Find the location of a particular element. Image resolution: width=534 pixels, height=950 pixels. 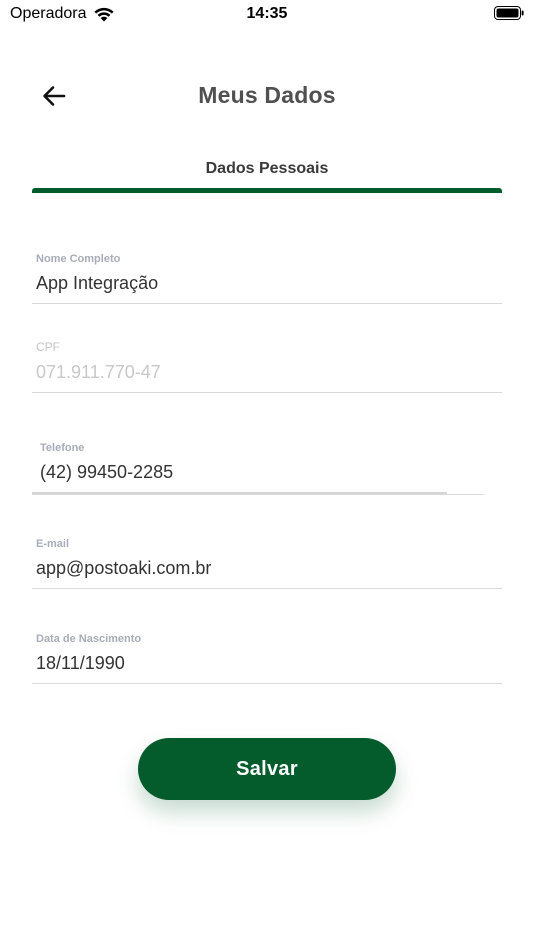

save-button: Salvar is located at coordinates (267, 769).